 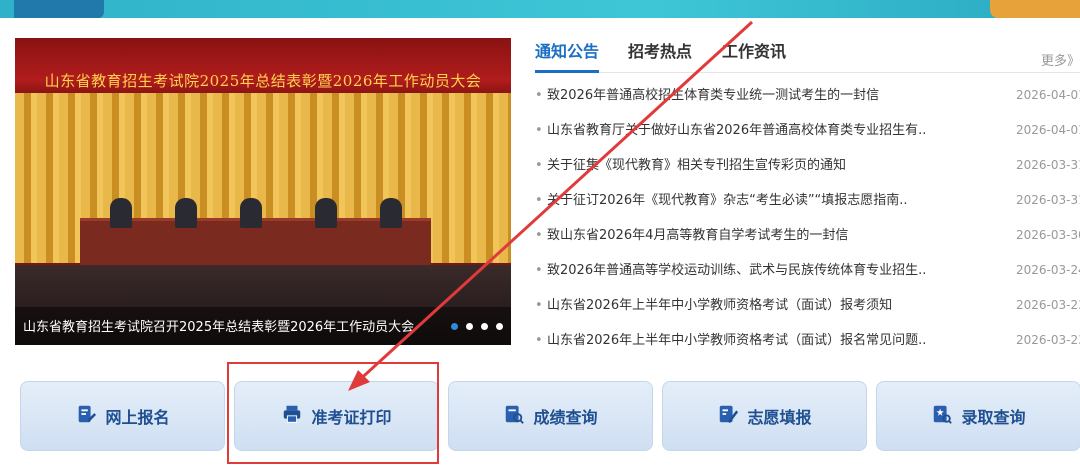 What do you see at coordinates (777, 200) in the screenshot?
I see `news-title: 关于征订2026年《现代教育》杂志“考生必读”“填报志愿指南..` at bounding box center [777, 200].